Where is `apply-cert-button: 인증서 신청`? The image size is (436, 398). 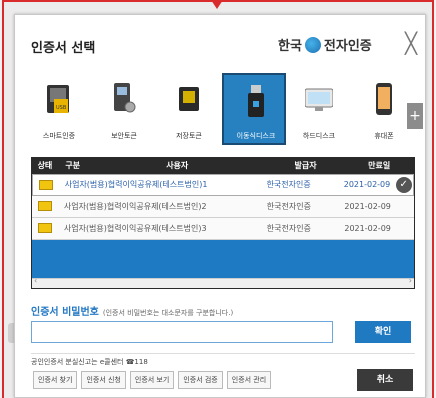 apply-cert-button: 인증서 신청 is located at coordinates (103, 380).